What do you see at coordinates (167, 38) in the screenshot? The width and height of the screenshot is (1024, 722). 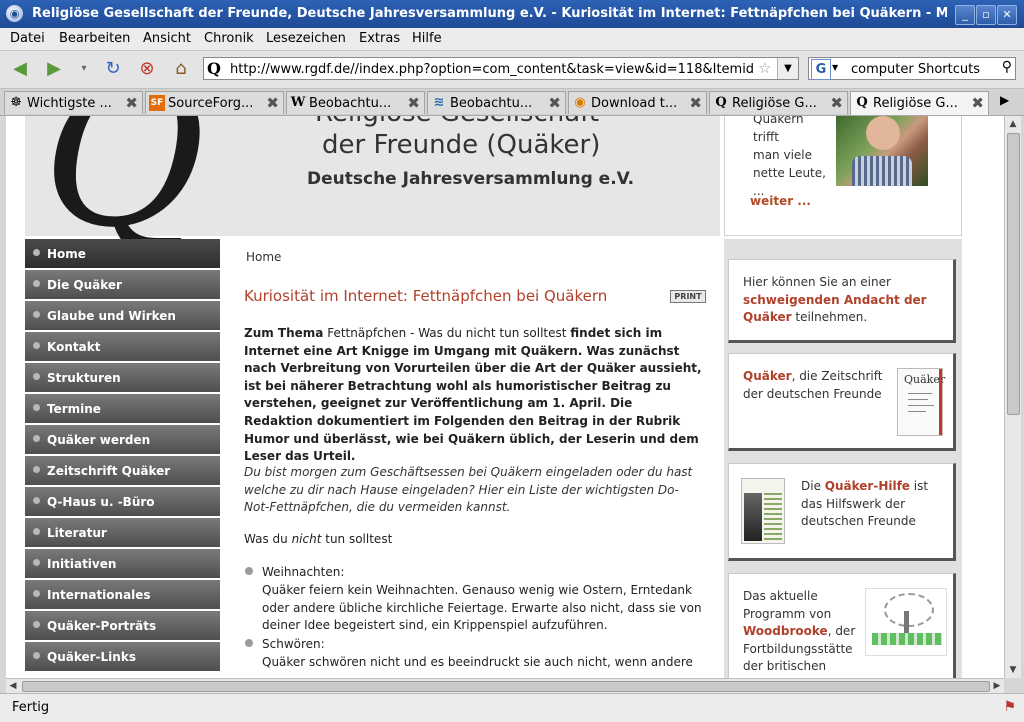 I see `menu-ansicht: Ansicht` at bounding box center [167, 38].